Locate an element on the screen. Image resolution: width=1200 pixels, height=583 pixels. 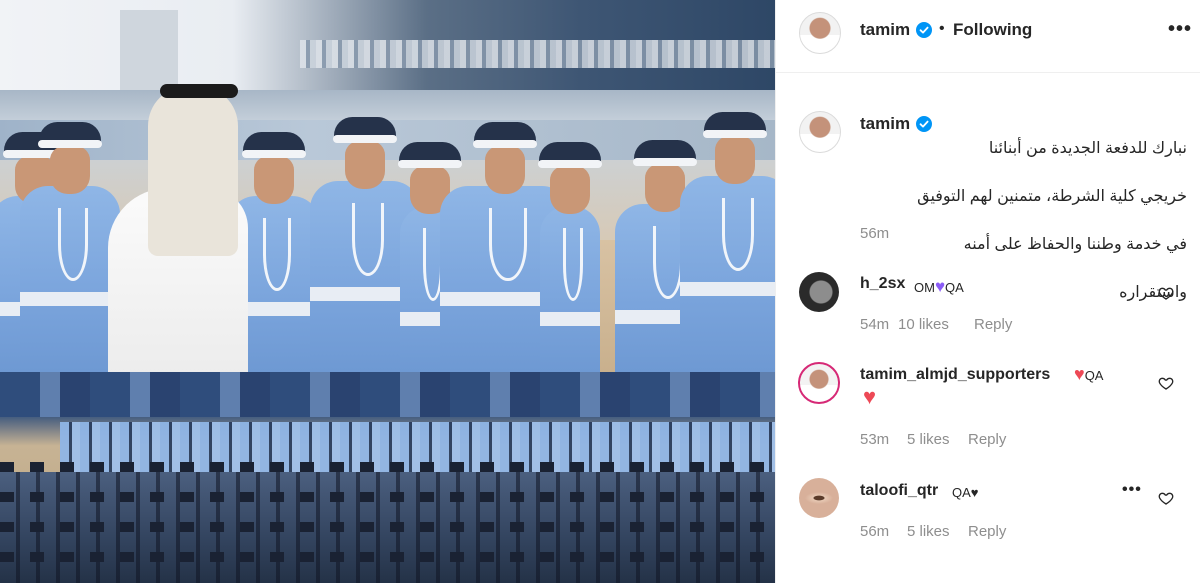
comment-text-part: OM is located at coordinates (924, 287).